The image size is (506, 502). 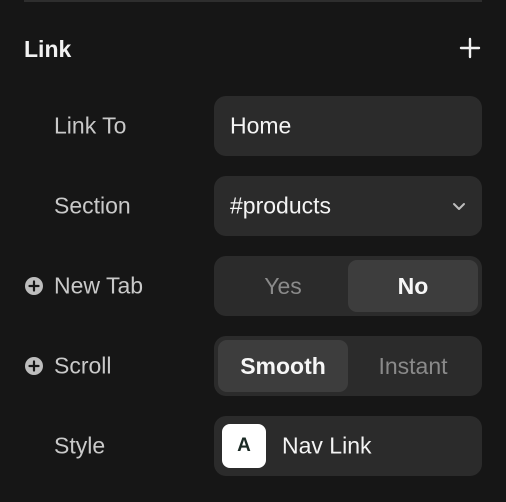 I want to click on link-to-value: Home, so click(x=261, y=125).